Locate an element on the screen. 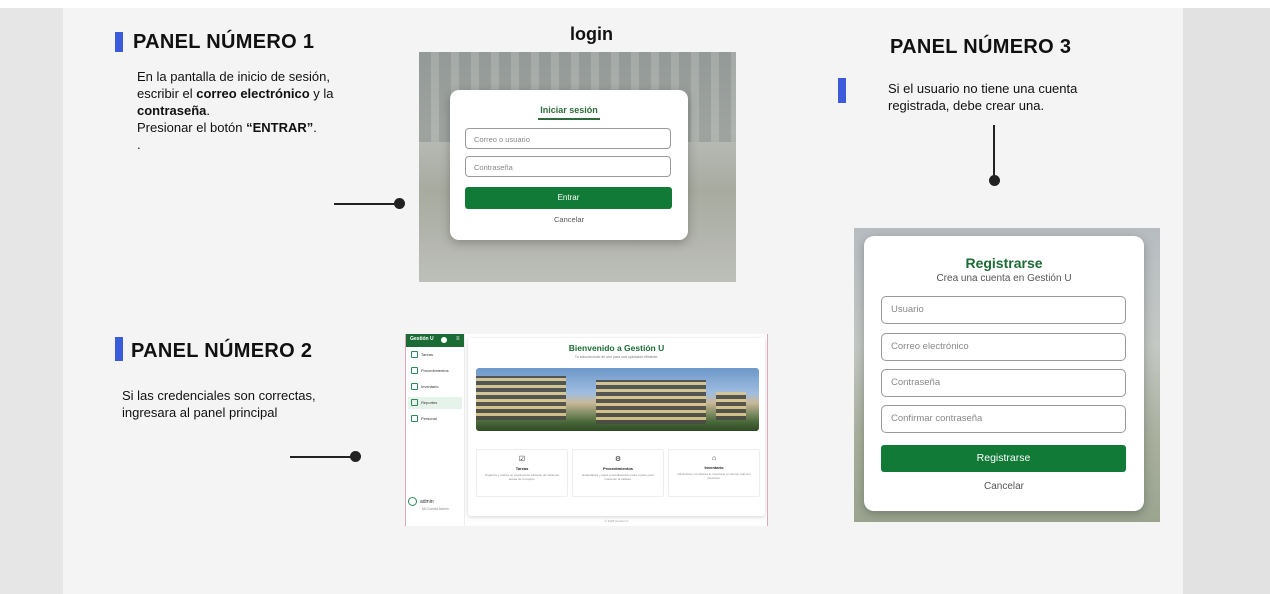  hero-building-left is located at coordinates (521, 398).